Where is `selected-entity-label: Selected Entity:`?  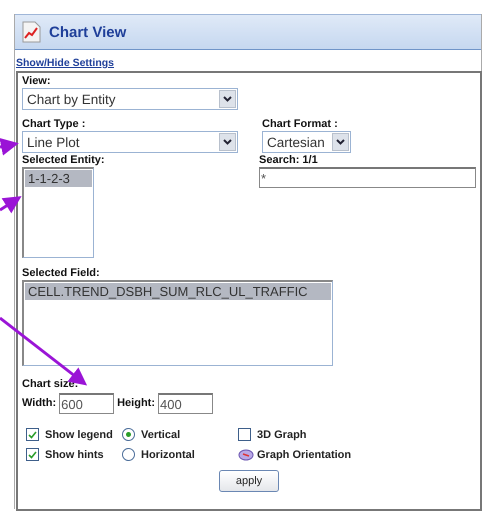
selected-entity-label: Selected Entity: is located at coordinates (64, 160).